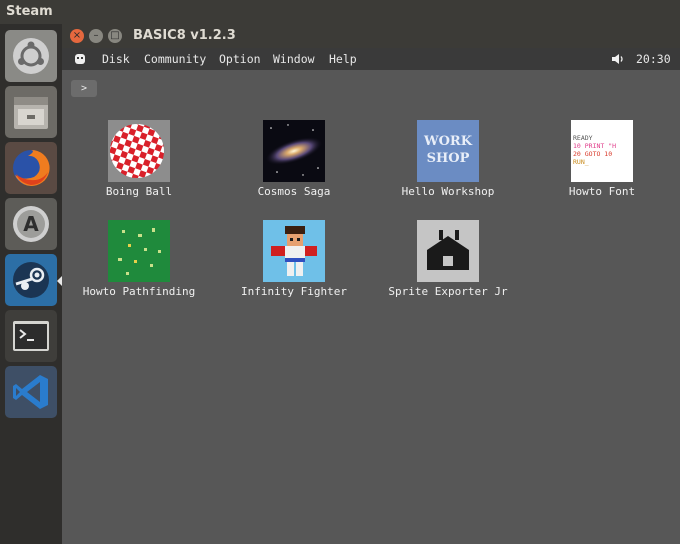  What do you see at coordinates (139, 291) in the screenshot?
I see `program-label: Howto Pathfinding` at bounding box center [139, 291].